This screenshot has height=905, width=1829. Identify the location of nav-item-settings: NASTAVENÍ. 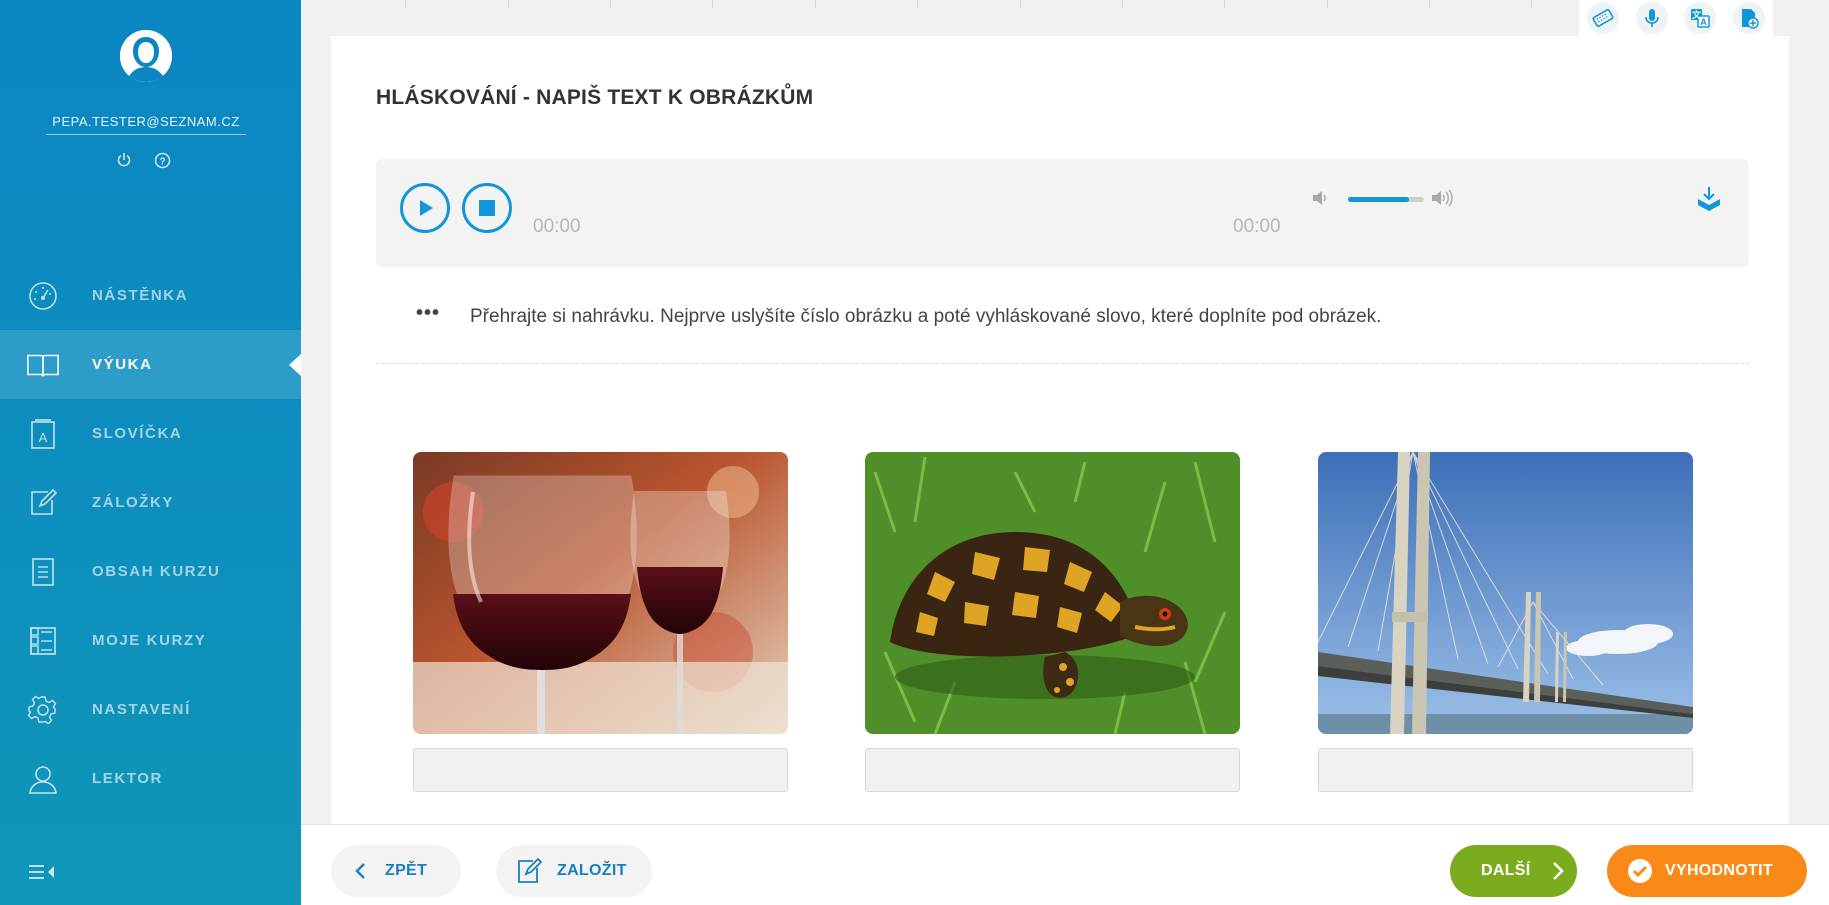
(150, 709).